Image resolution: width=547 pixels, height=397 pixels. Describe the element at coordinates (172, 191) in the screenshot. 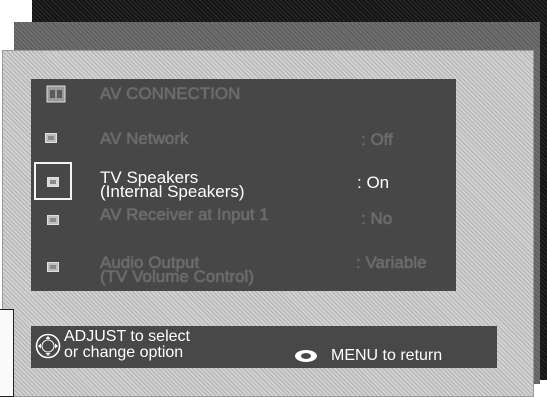

I see `menu-item-tv-speakers-sub: (Internal Speakers)` at that location.